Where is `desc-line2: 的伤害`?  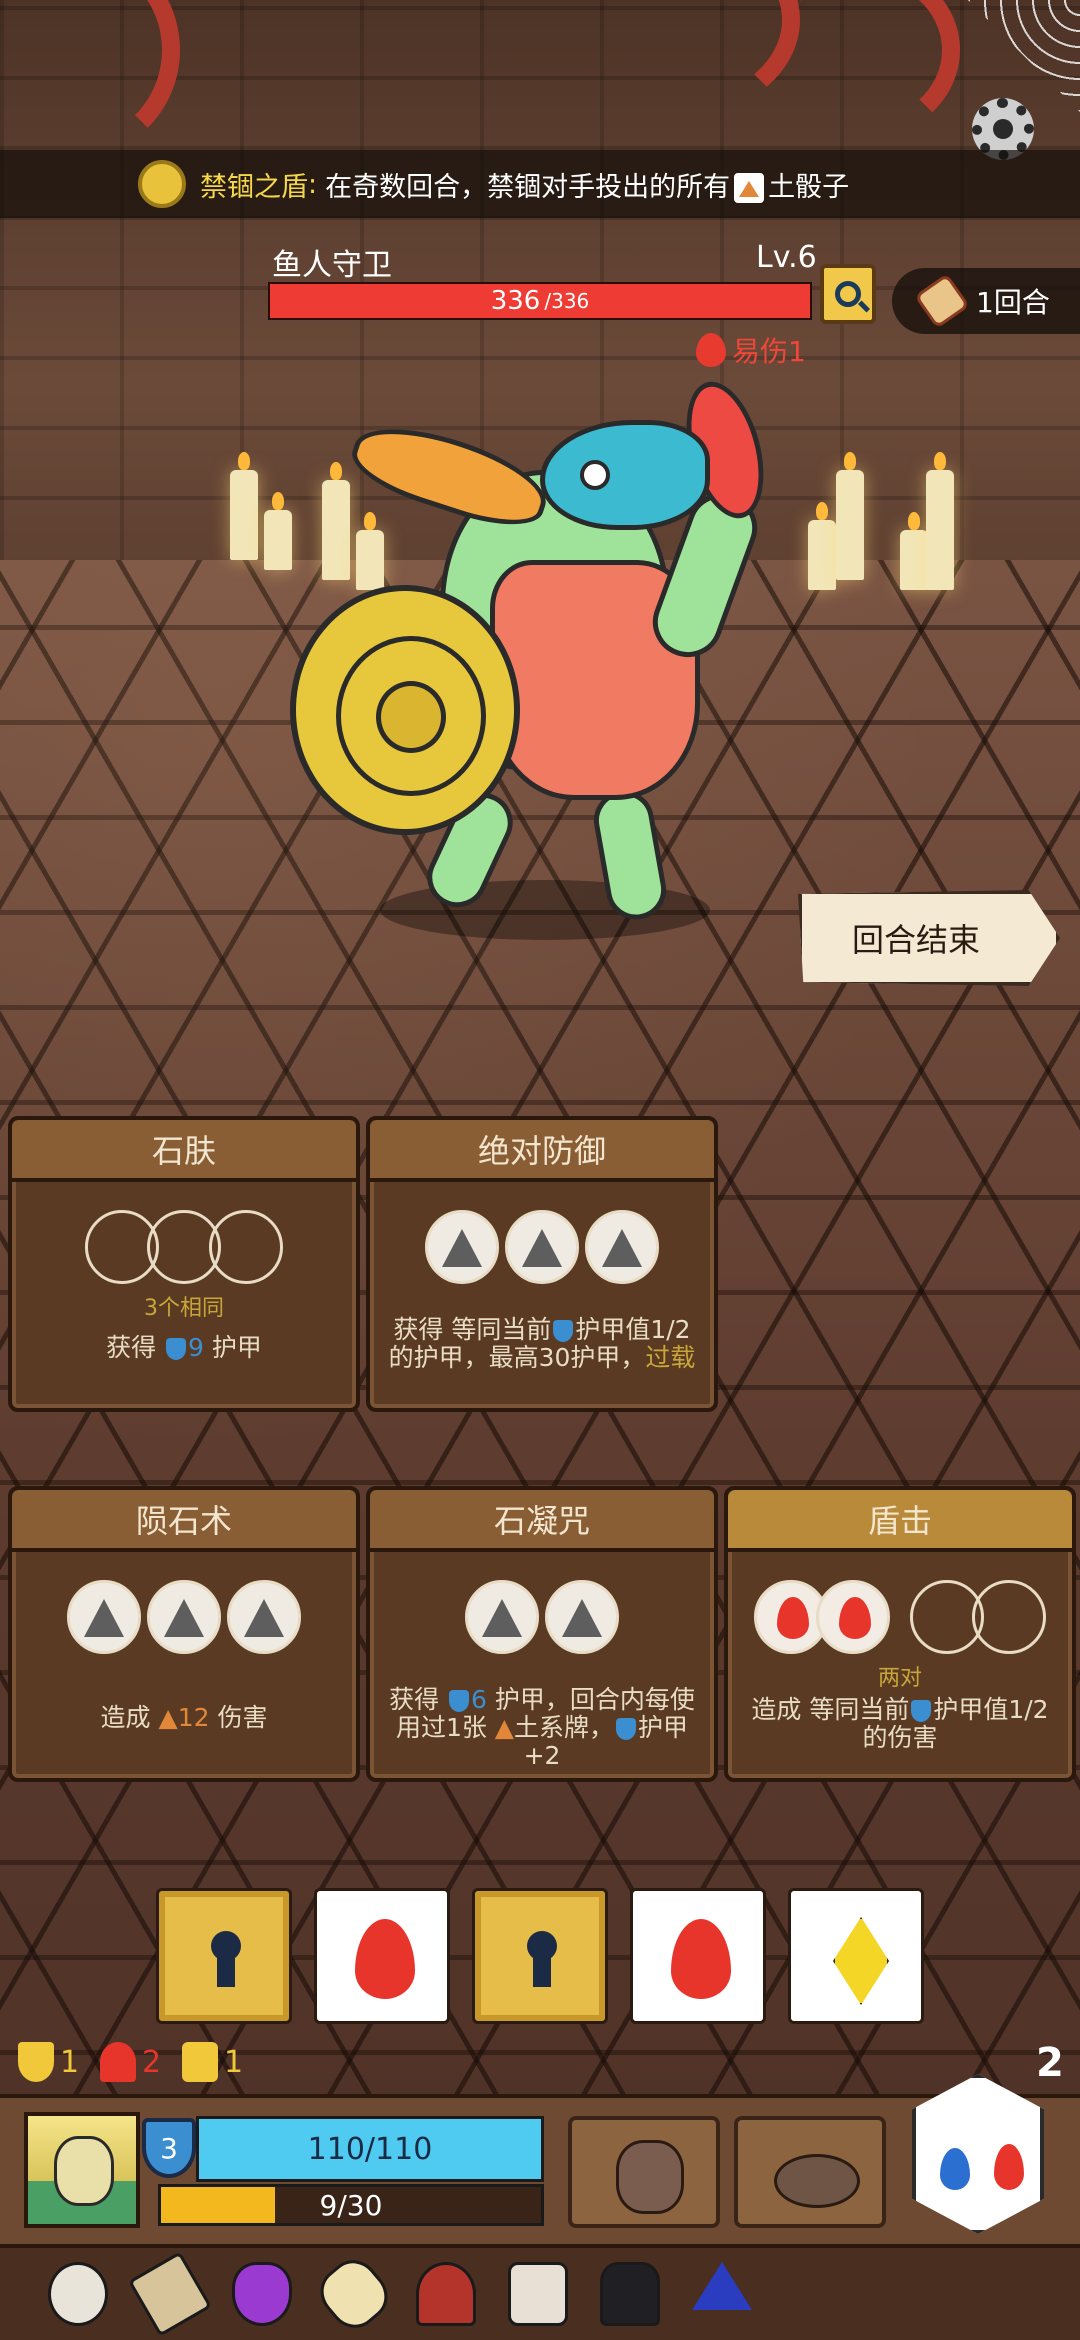
desc-line2: 的伤害 is located at coordinates (900, 1737).